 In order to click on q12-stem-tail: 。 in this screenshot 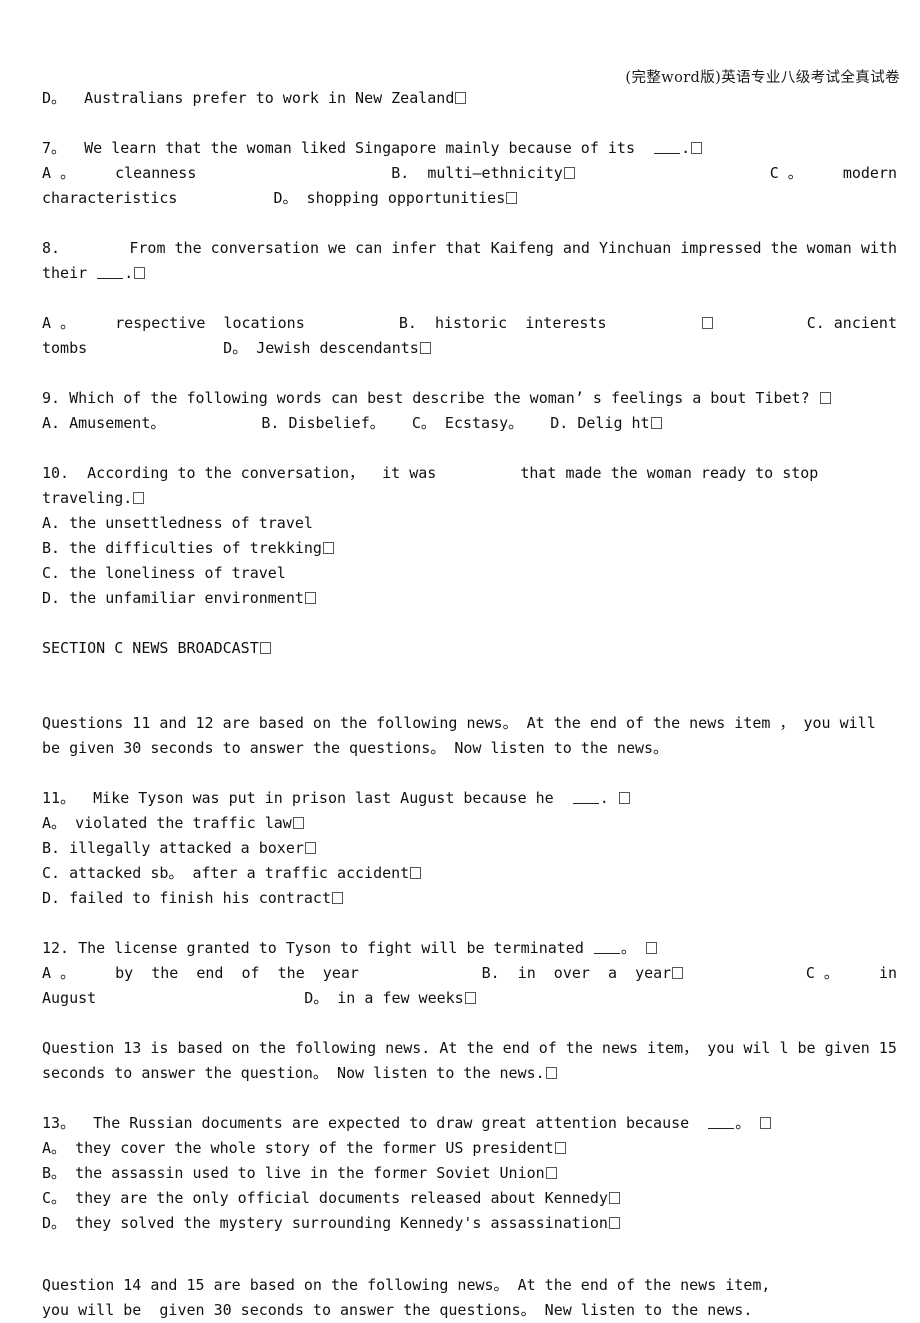, I will do `click(628, 948)`.